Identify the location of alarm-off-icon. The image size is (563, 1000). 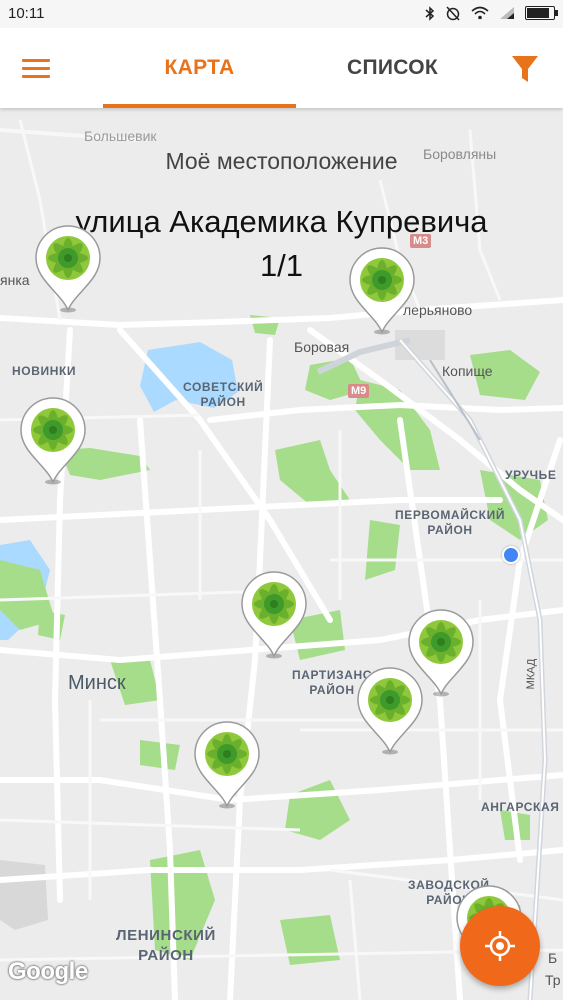
(453, 13).